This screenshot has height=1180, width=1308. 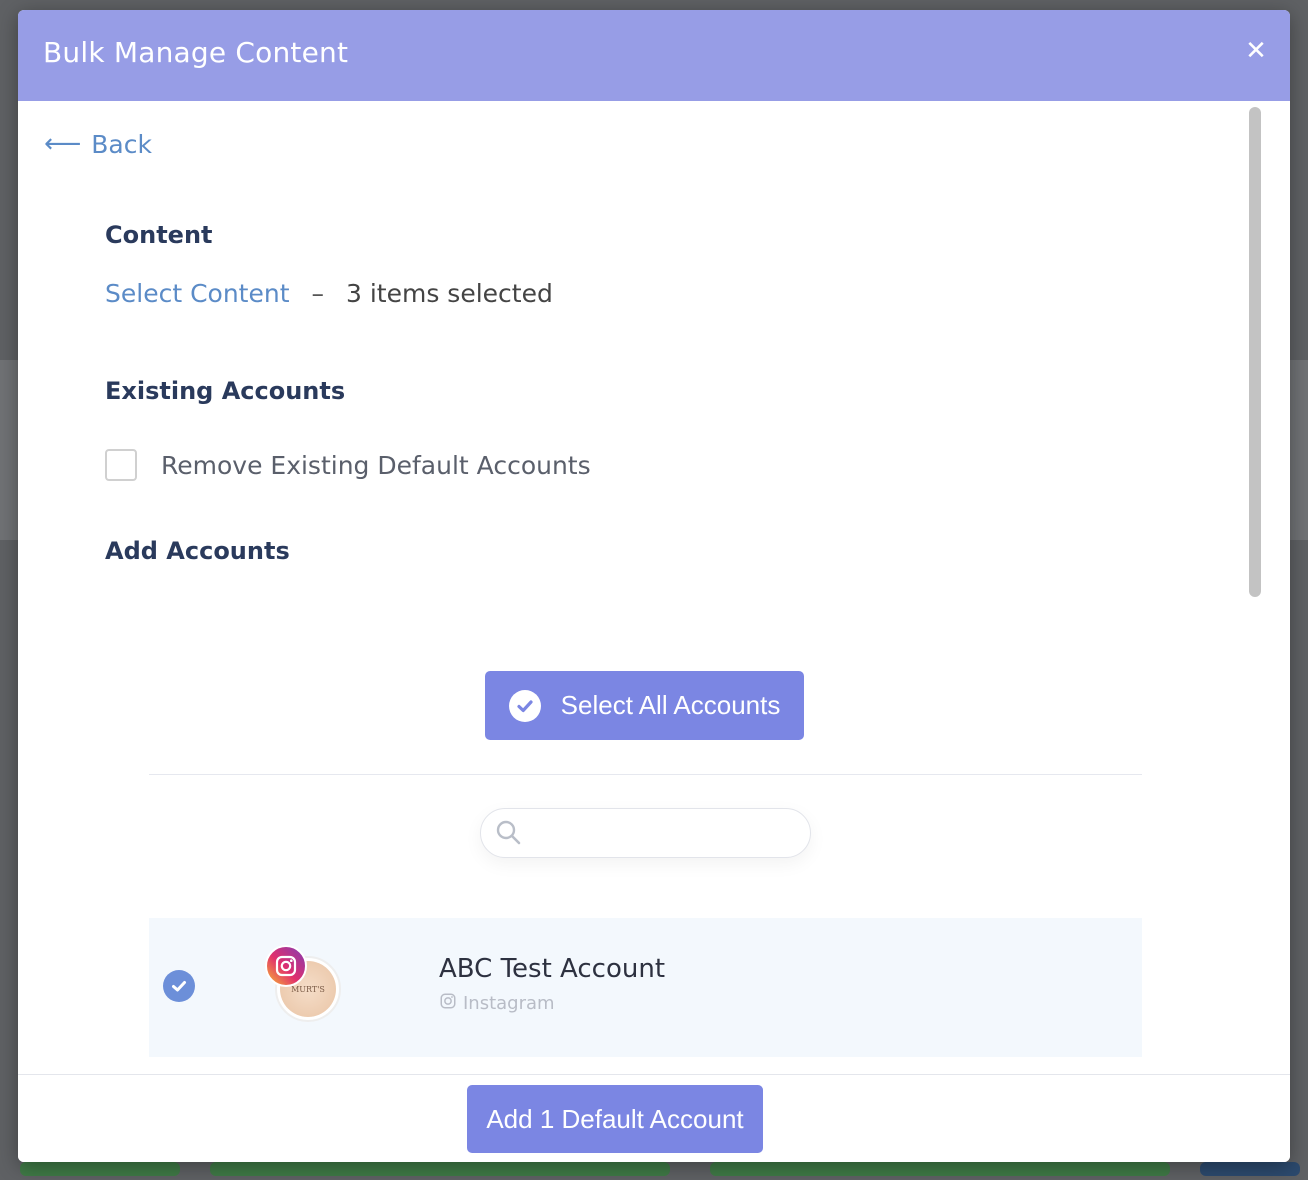 What do you see at coordinates (121, 465) in the screenshot?
I see `remove-existing-checkbox` at bounding box center [121, 465].